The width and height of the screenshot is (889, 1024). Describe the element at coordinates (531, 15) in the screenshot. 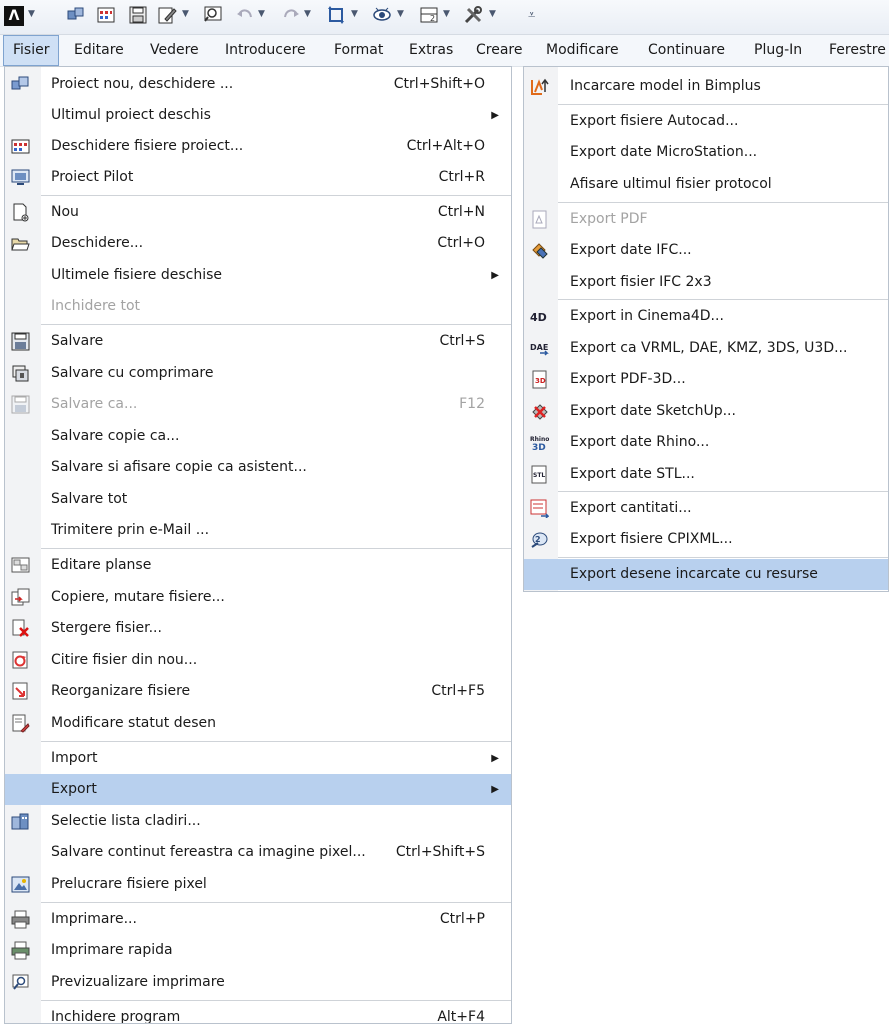

I see `customize-icon: ⩡` at that location.